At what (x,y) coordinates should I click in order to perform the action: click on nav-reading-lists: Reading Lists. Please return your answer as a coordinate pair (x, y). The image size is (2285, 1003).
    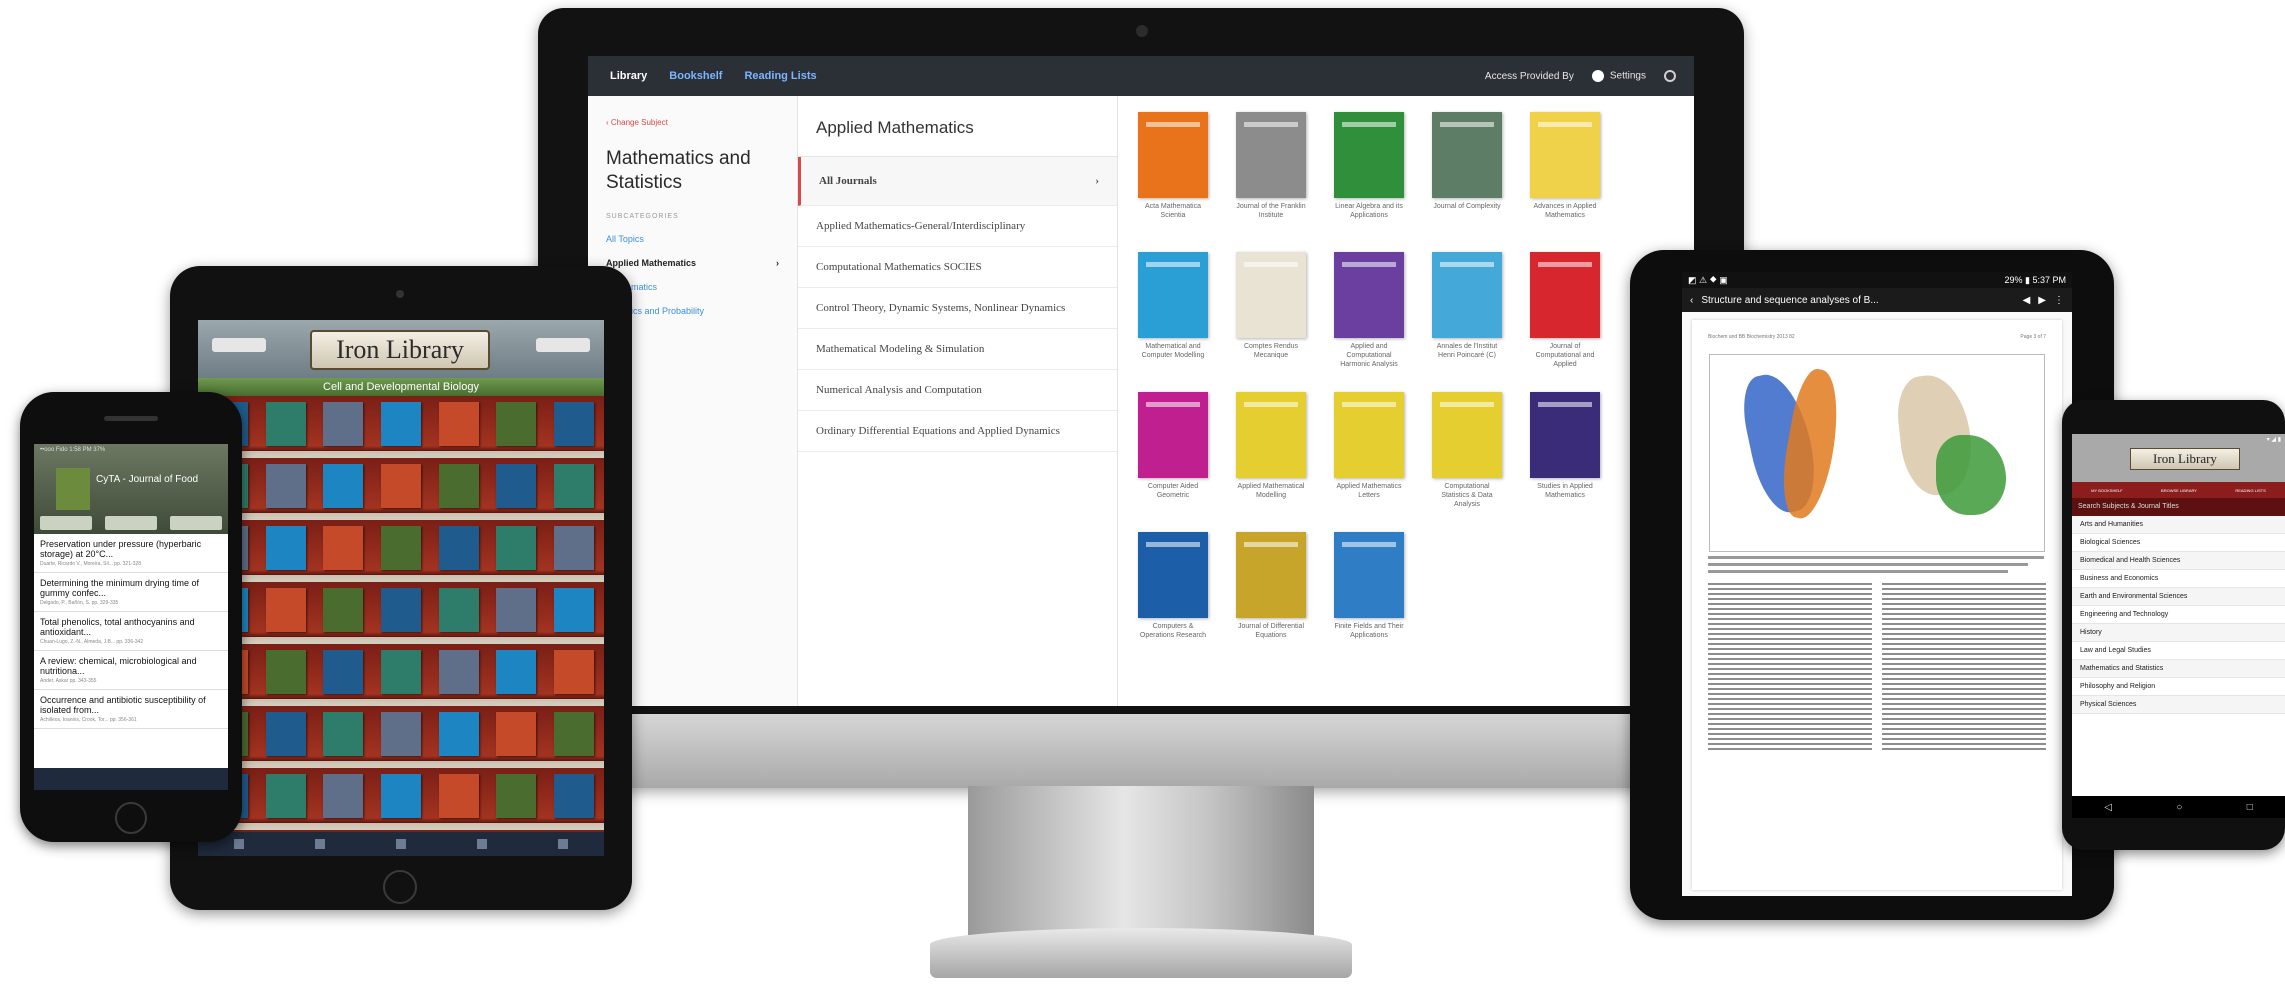
    Looking at the image, I should click on (780, 76).